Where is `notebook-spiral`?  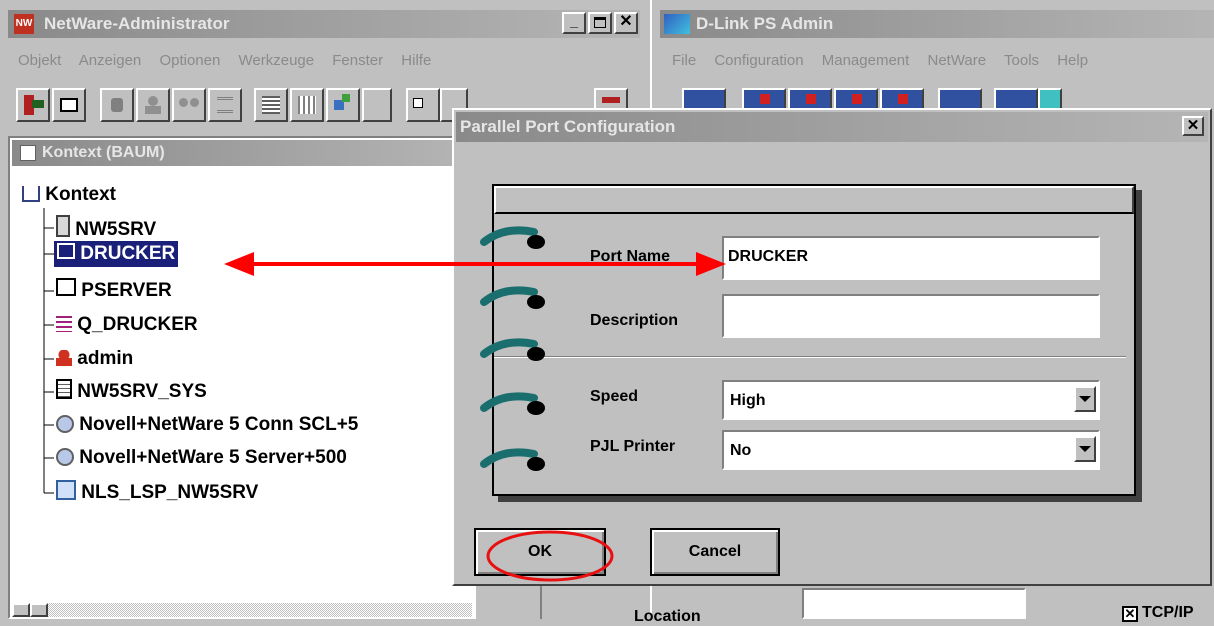 notebook-spiral is located at coordinates (512, 348).